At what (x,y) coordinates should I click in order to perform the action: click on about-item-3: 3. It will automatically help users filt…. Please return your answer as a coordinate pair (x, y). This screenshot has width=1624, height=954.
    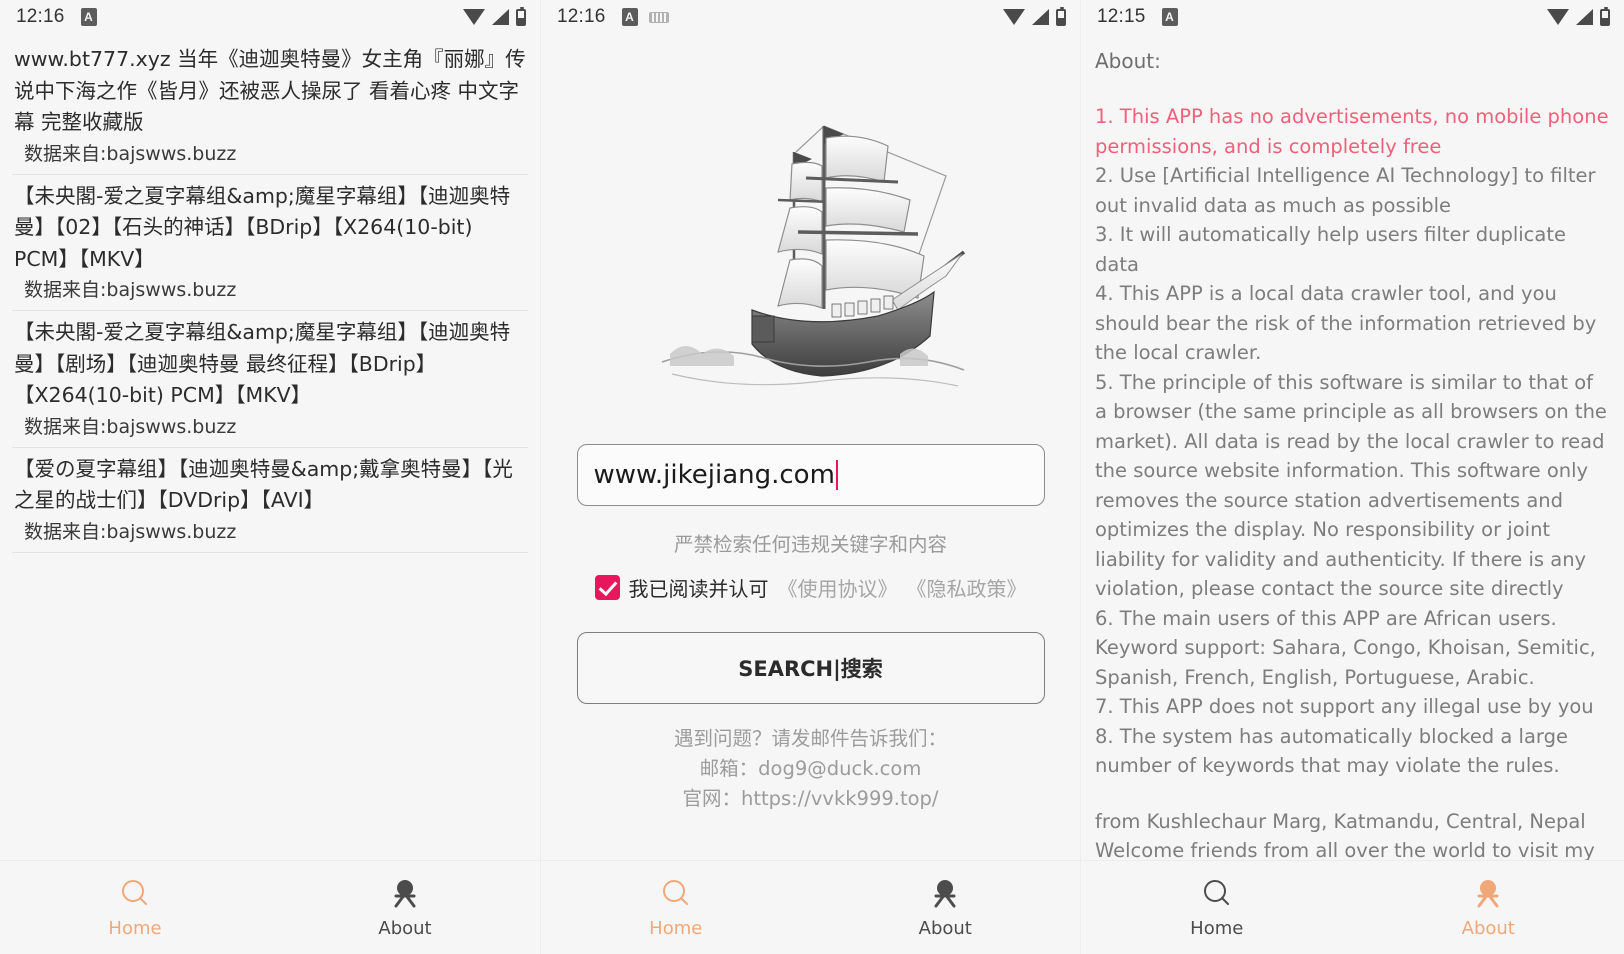
    Looking at the image, I should click on (1330, 249).